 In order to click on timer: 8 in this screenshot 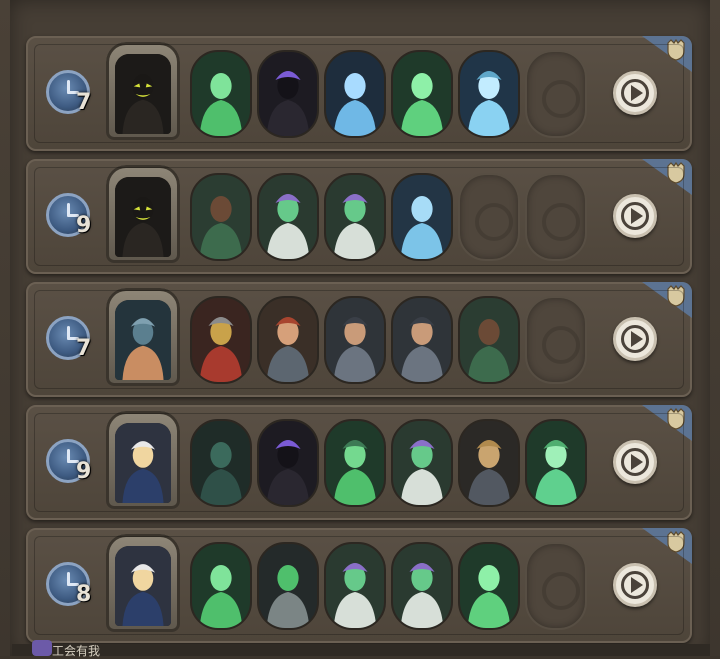, I will do `click(71, 584)`.